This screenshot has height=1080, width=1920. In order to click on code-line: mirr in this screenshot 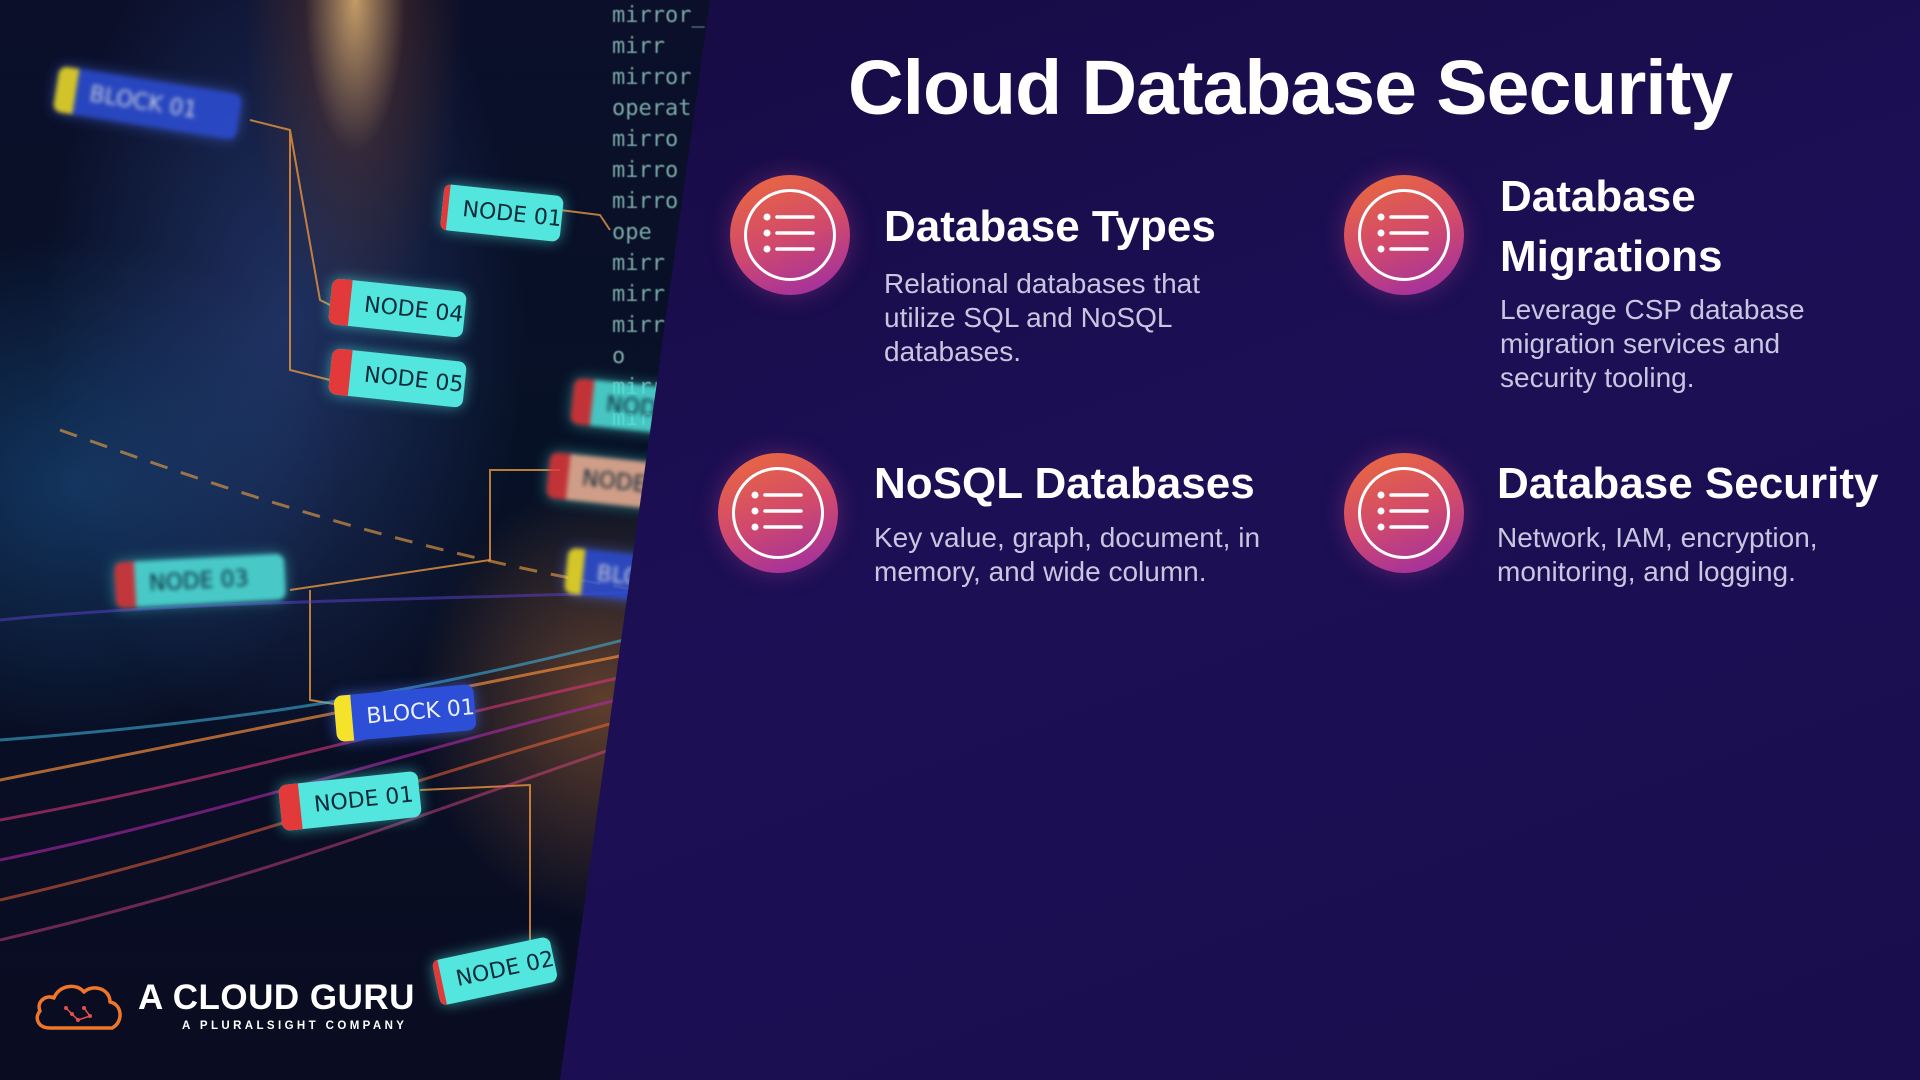, I will do `click(638, 46)`.